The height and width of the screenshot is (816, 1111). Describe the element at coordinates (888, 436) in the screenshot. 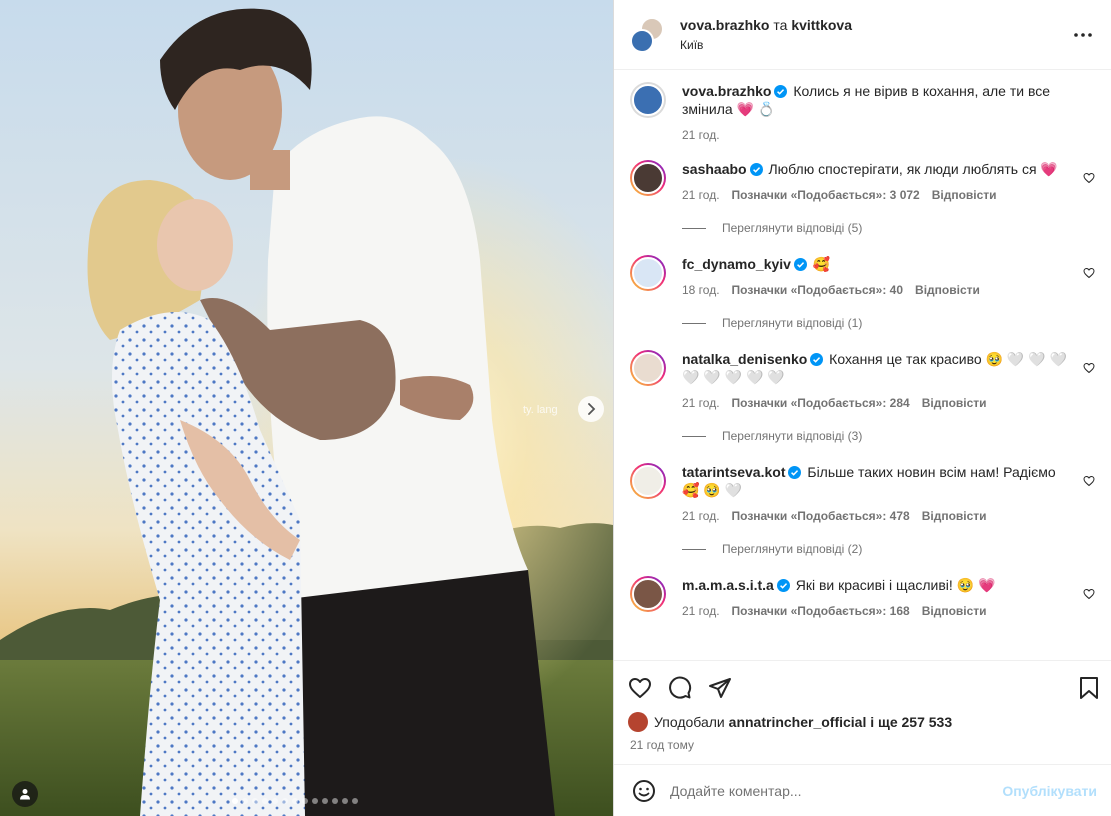

I see `view-replies-button: Переглянути відповіді (3)` at that location.